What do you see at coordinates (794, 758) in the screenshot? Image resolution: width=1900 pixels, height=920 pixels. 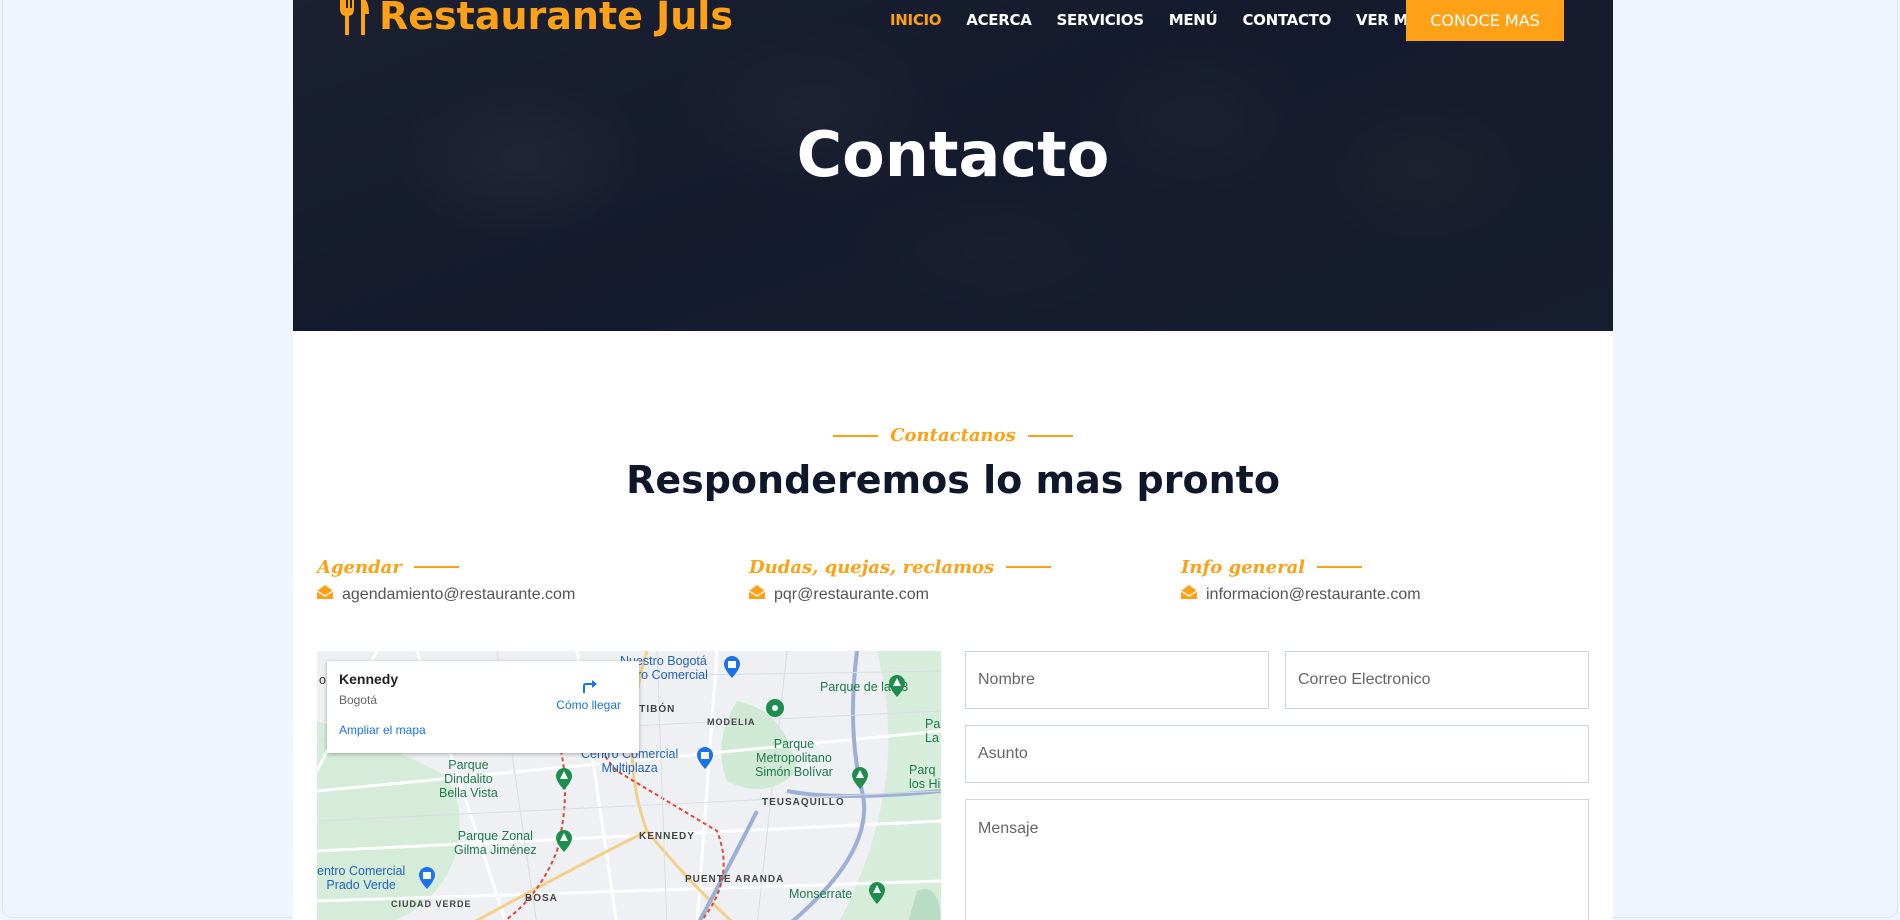 I see `map-label: Parque Metropolitano Simón Bolívar` at bounding box center [794, 758].